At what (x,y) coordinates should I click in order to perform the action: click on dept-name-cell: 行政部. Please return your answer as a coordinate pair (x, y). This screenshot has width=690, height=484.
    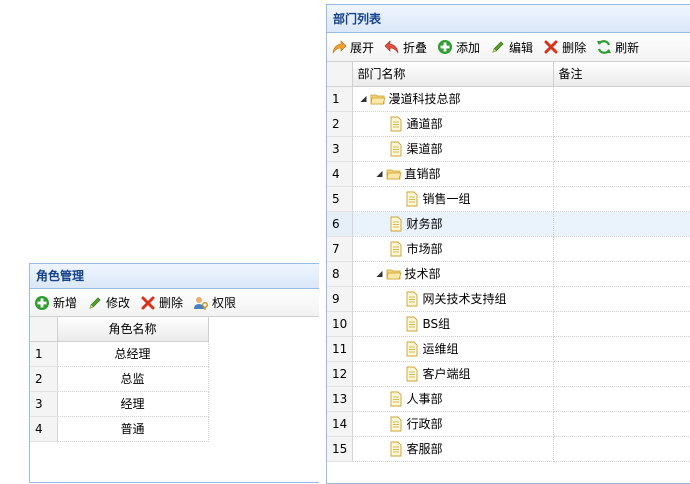
    Looking at the image, I should click on (453, 424).